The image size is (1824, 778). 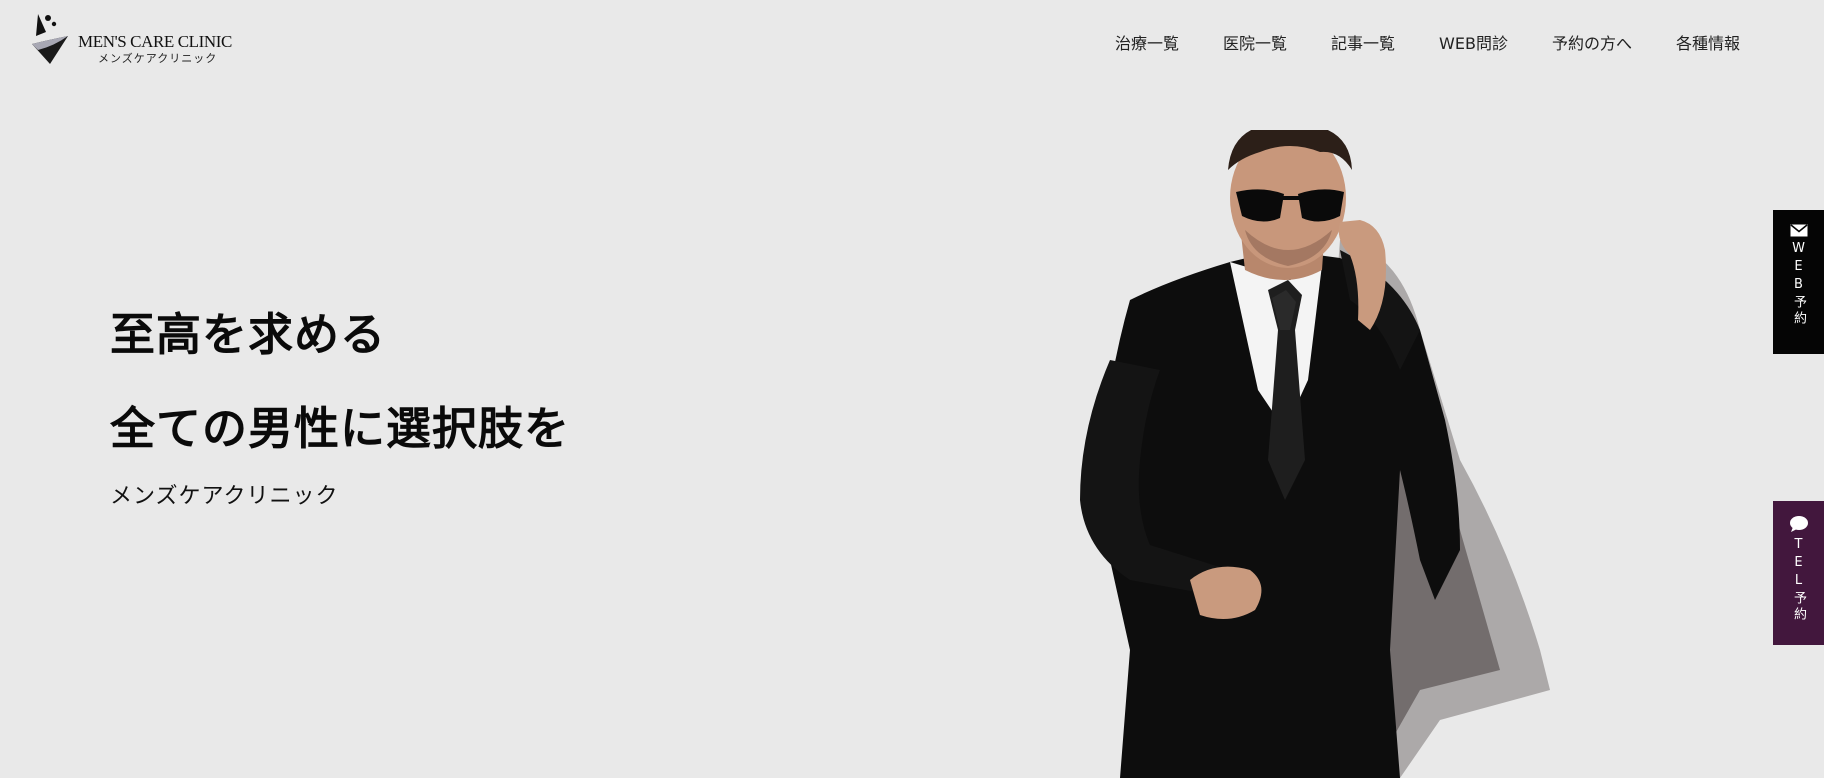 I want to click on logo-wordmark: MEN'S CARE CLINIC, so click(x=155, y=41).